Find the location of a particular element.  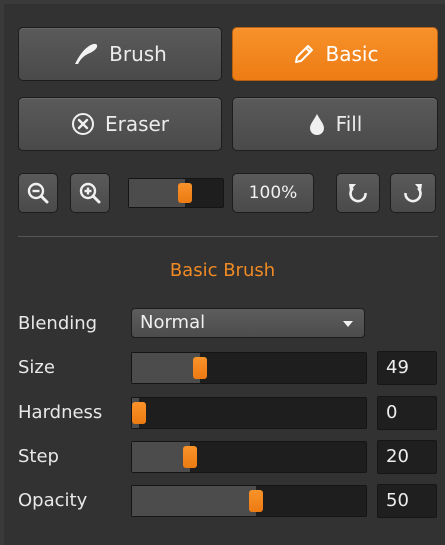

zoom-slider-handle is located at coordinates (185, 193).